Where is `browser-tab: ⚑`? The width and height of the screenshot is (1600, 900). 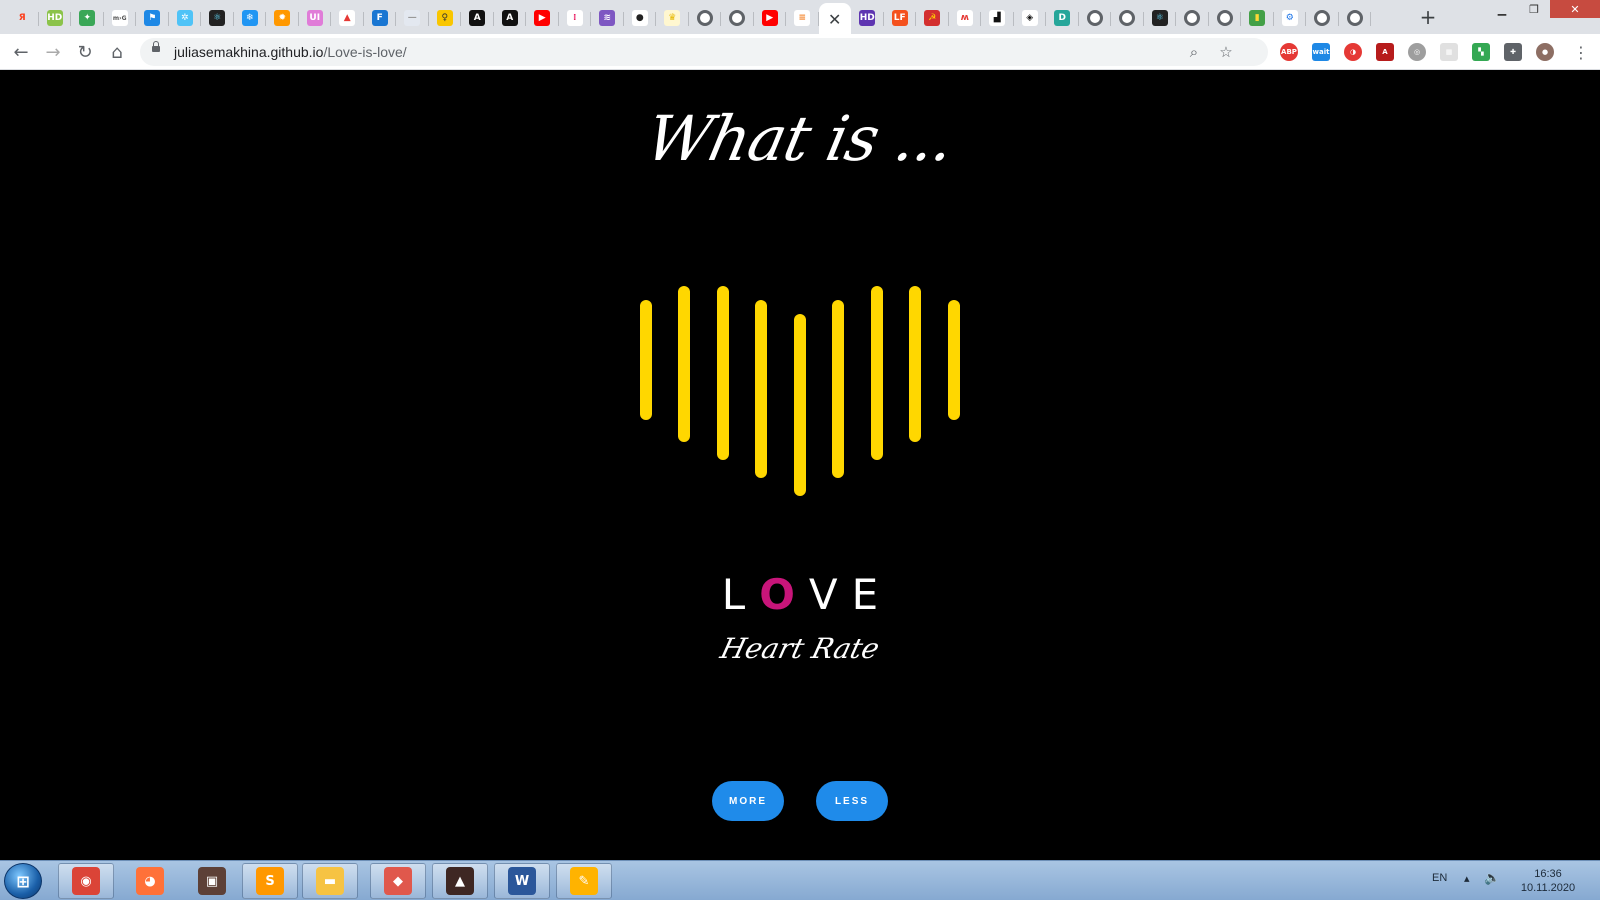
browser-tab: ⚑ is located at coordinates (152, 18).